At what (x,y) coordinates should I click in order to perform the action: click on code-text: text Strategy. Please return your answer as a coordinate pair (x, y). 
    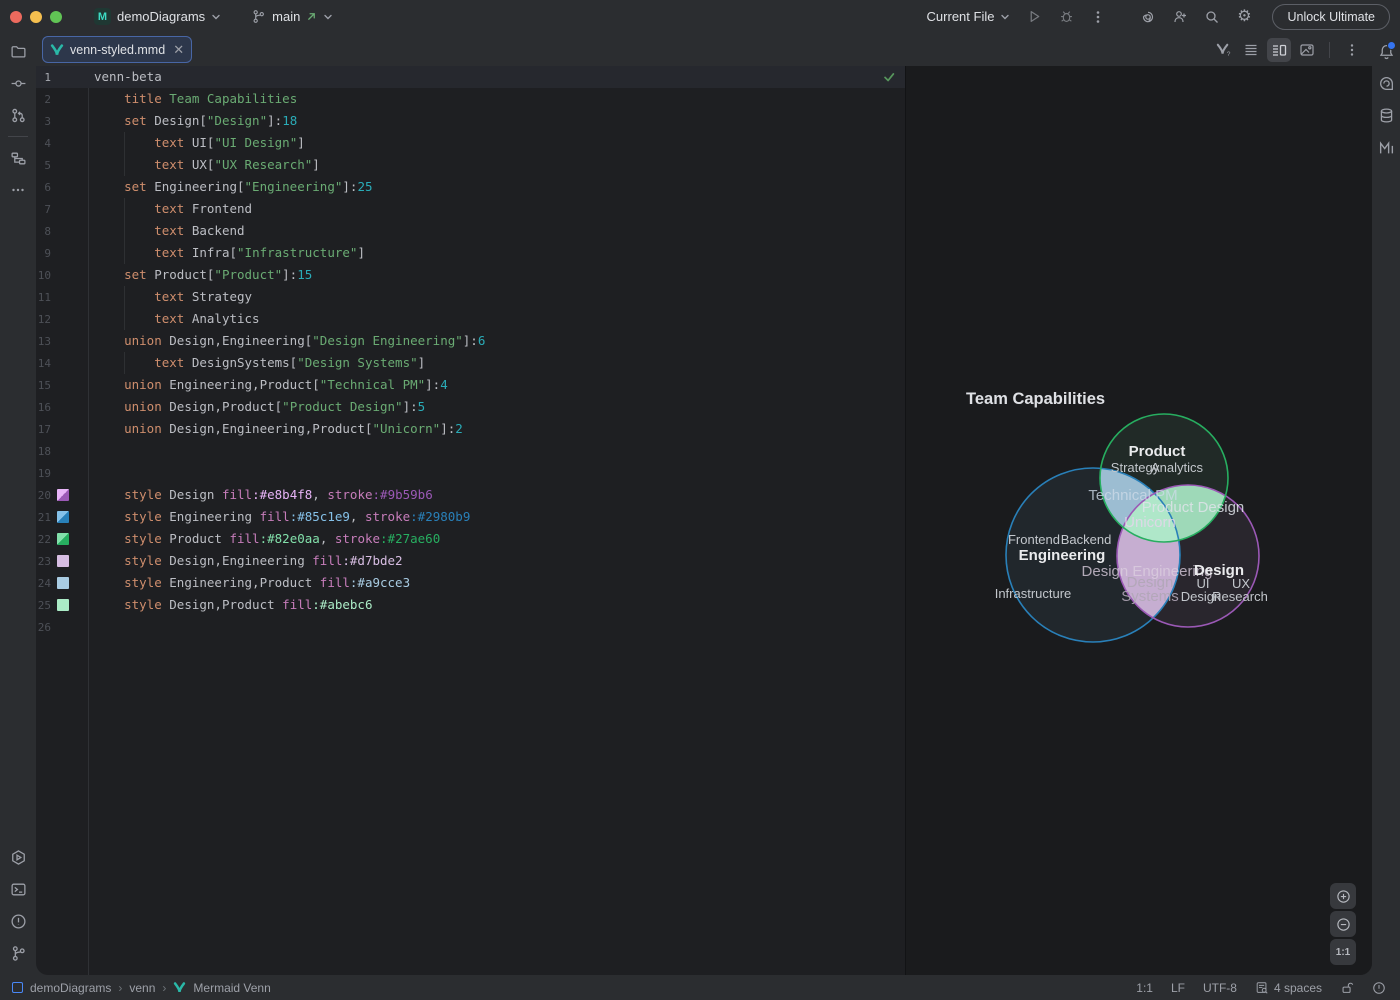
    Looking at the image, I should click on (496, 297).